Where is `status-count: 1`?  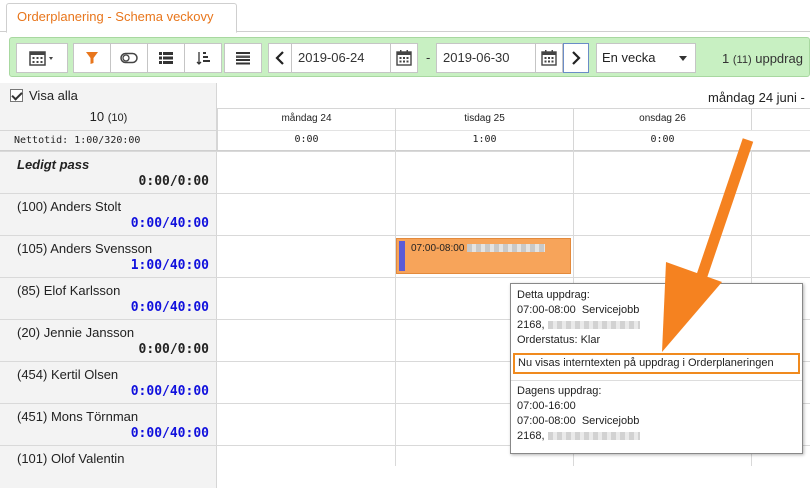 status-count: 1 is located at coordinates (726, 58).